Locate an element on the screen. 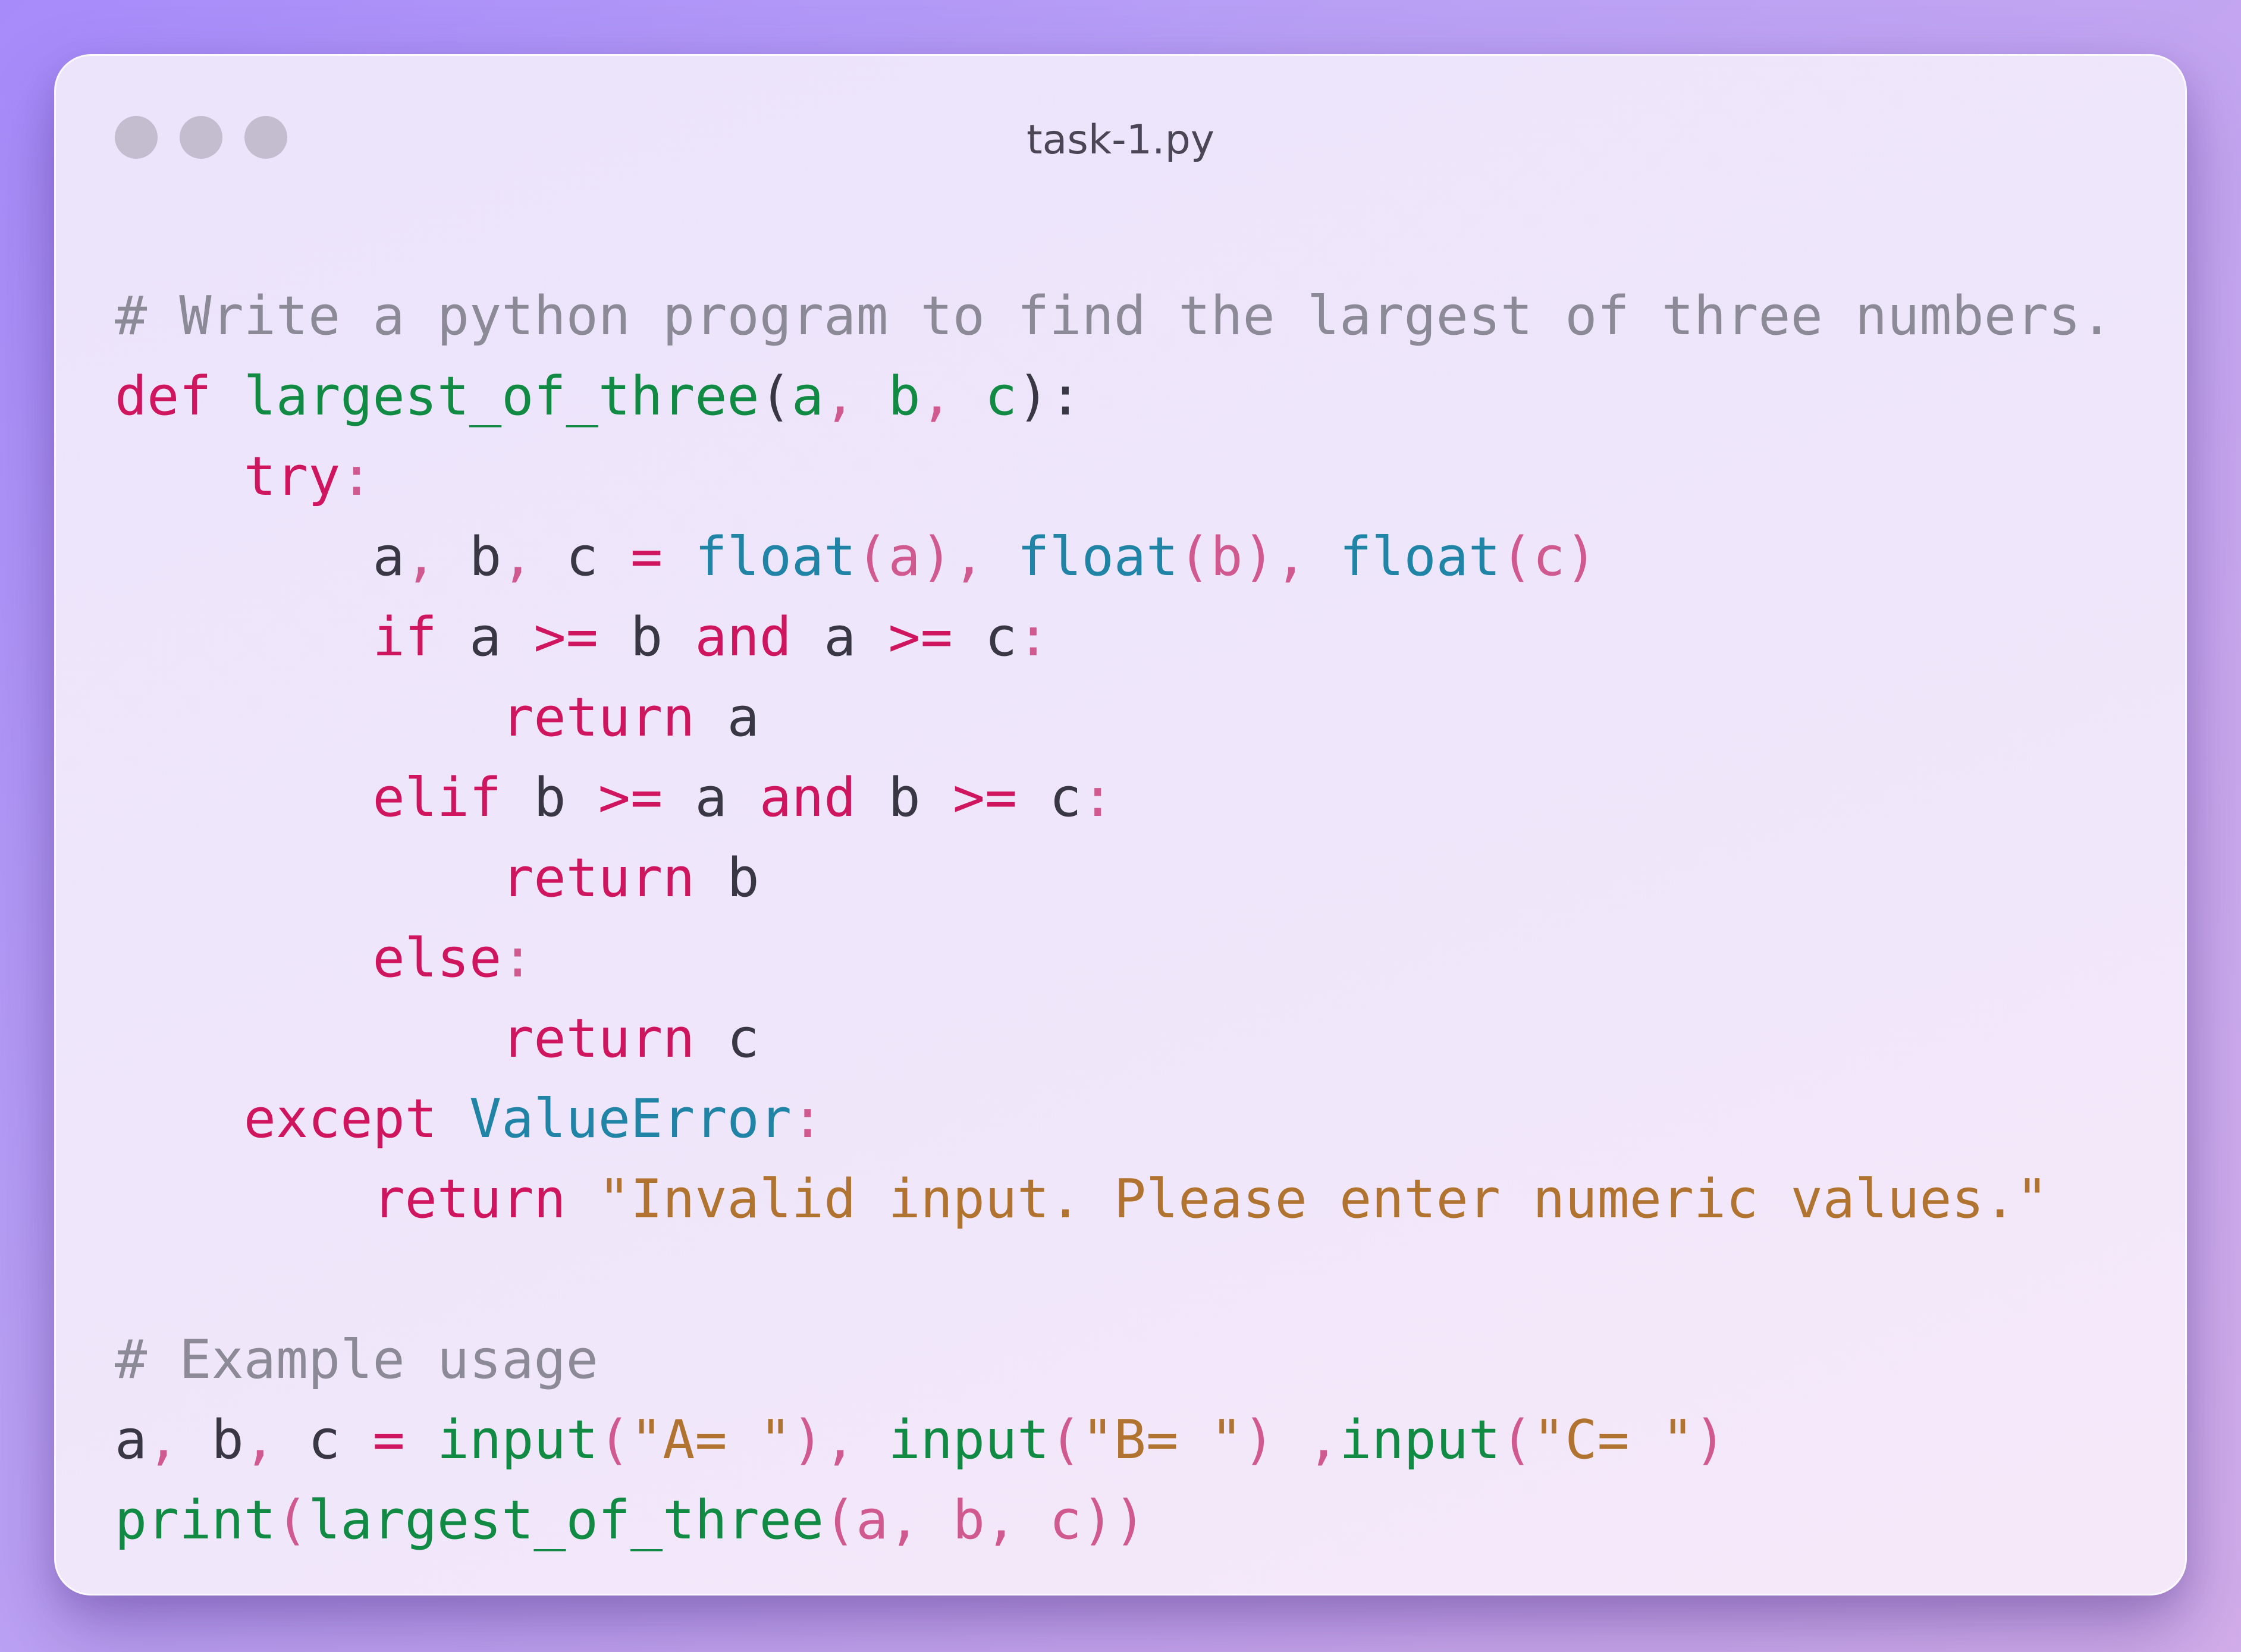 The width and height of the screenshot is (2241, 1652). code-line: def largest_of_three(a, b, c): is located at coordinates (598, 396).